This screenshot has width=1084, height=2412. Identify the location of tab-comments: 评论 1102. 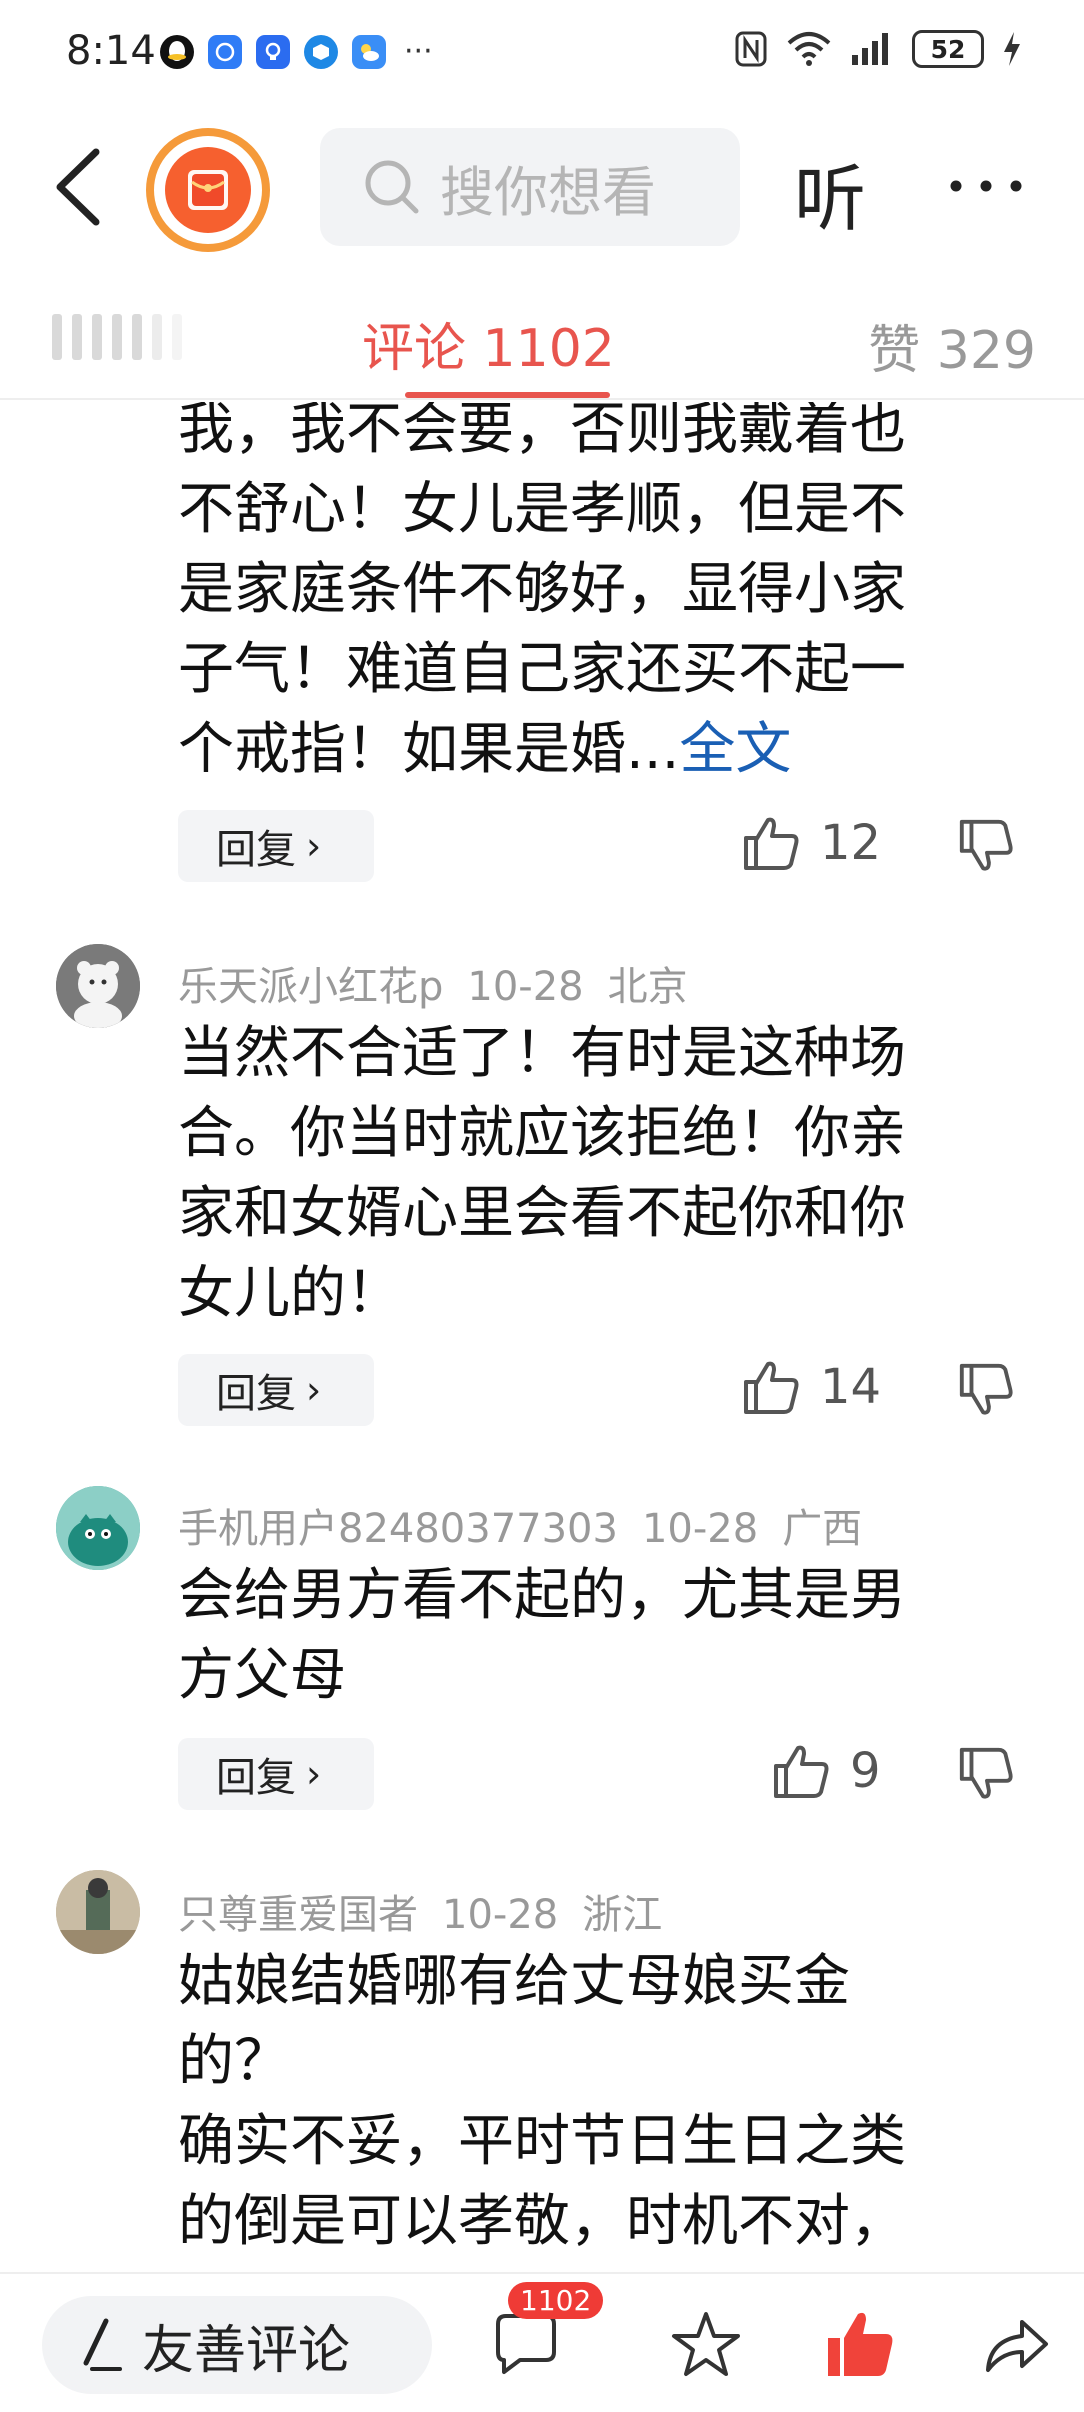
(488, 343).